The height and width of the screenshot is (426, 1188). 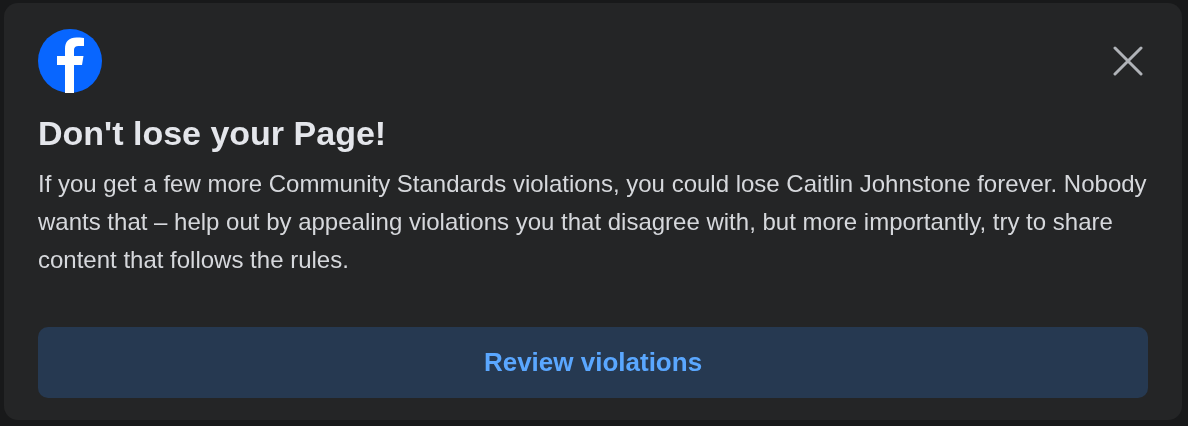 What do you see at coordinates (213, 133) in the screenshot?
I see `dialog-title: Don't lose your Page!` at bounding box center [213, 133].